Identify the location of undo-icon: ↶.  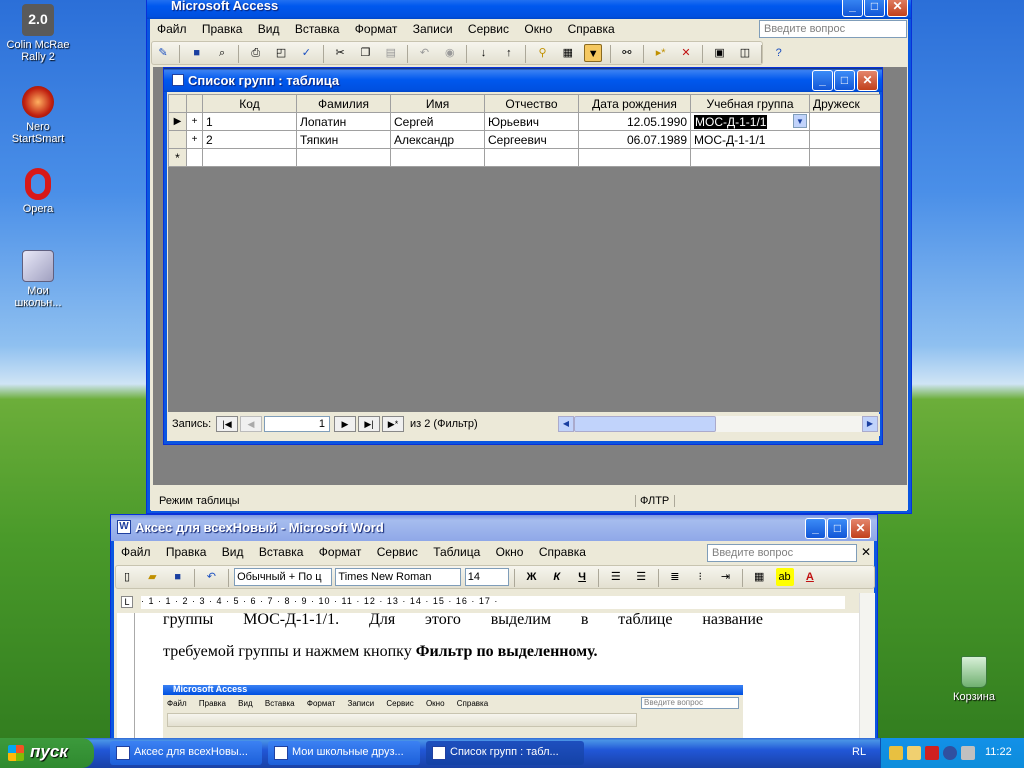
(424, 53).